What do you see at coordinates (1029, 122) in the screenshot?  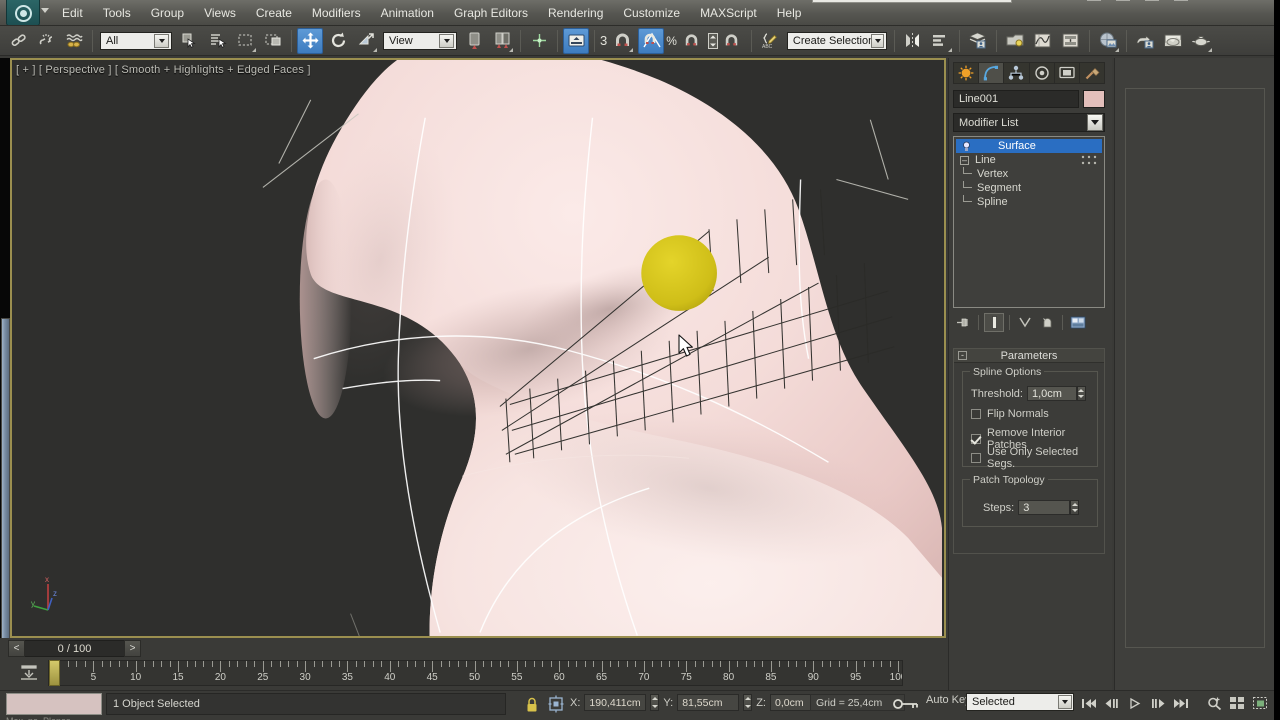 I see `modifier-list-dropdown: Modifier List` at bounding box center [1029, 122].